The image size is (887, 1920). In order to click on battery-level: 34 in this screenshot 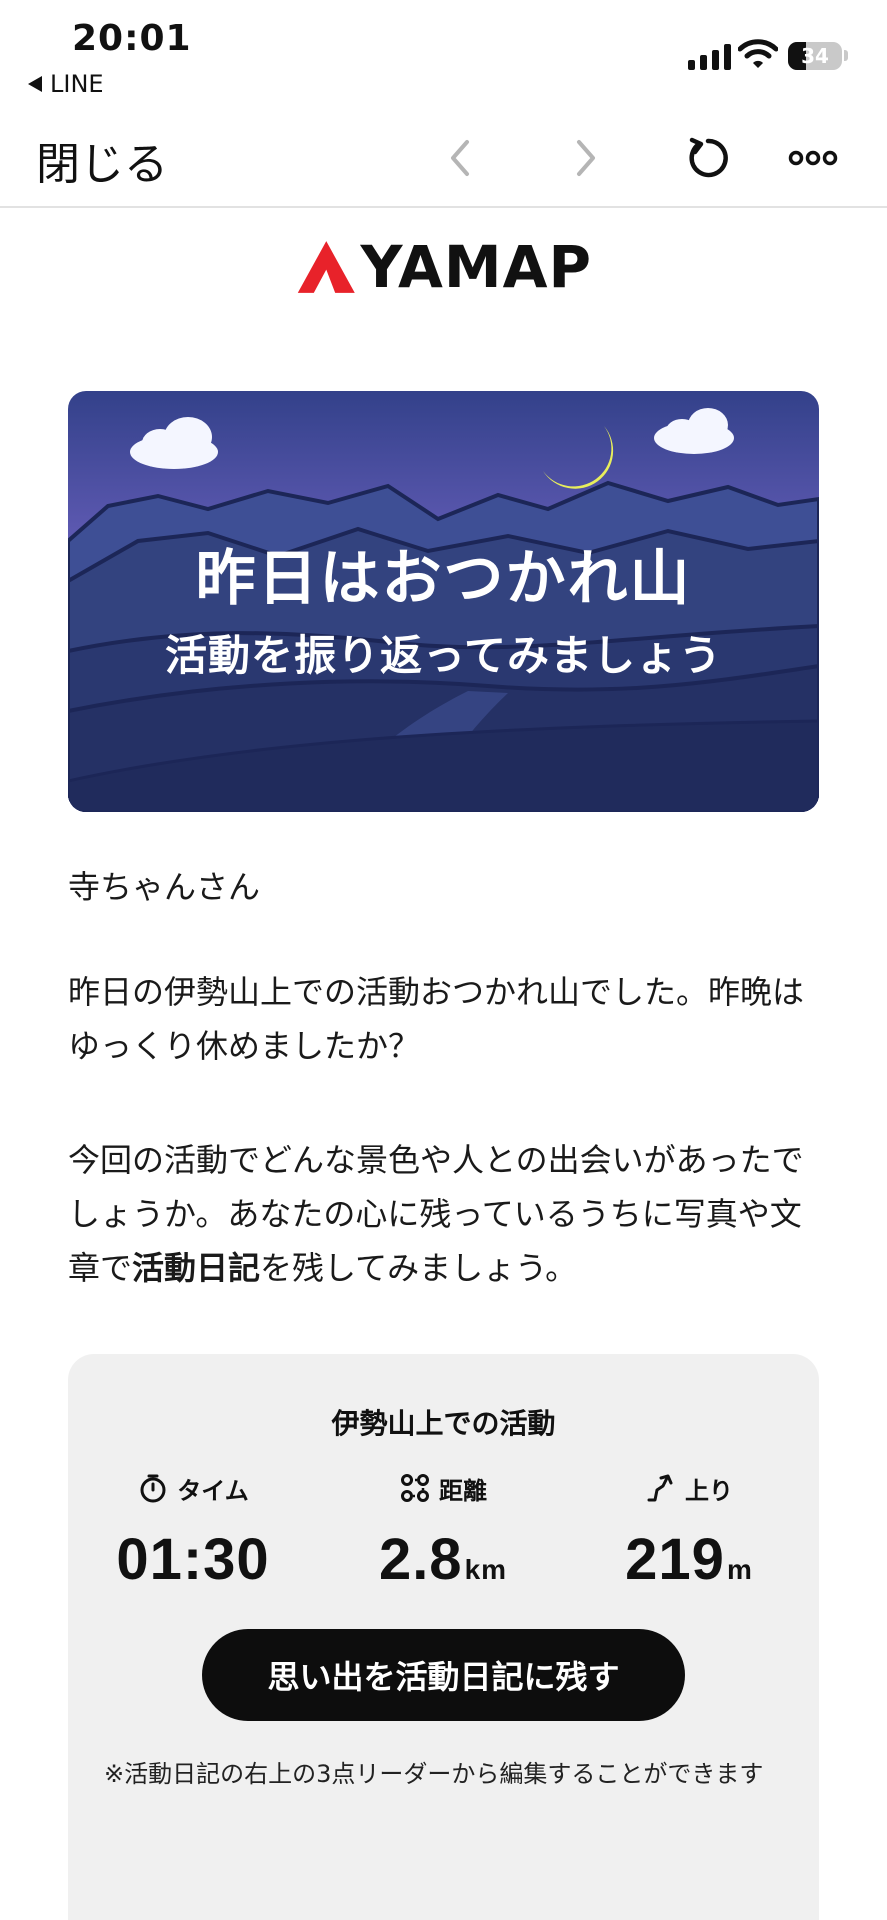, I will do `click(815, 56)`.